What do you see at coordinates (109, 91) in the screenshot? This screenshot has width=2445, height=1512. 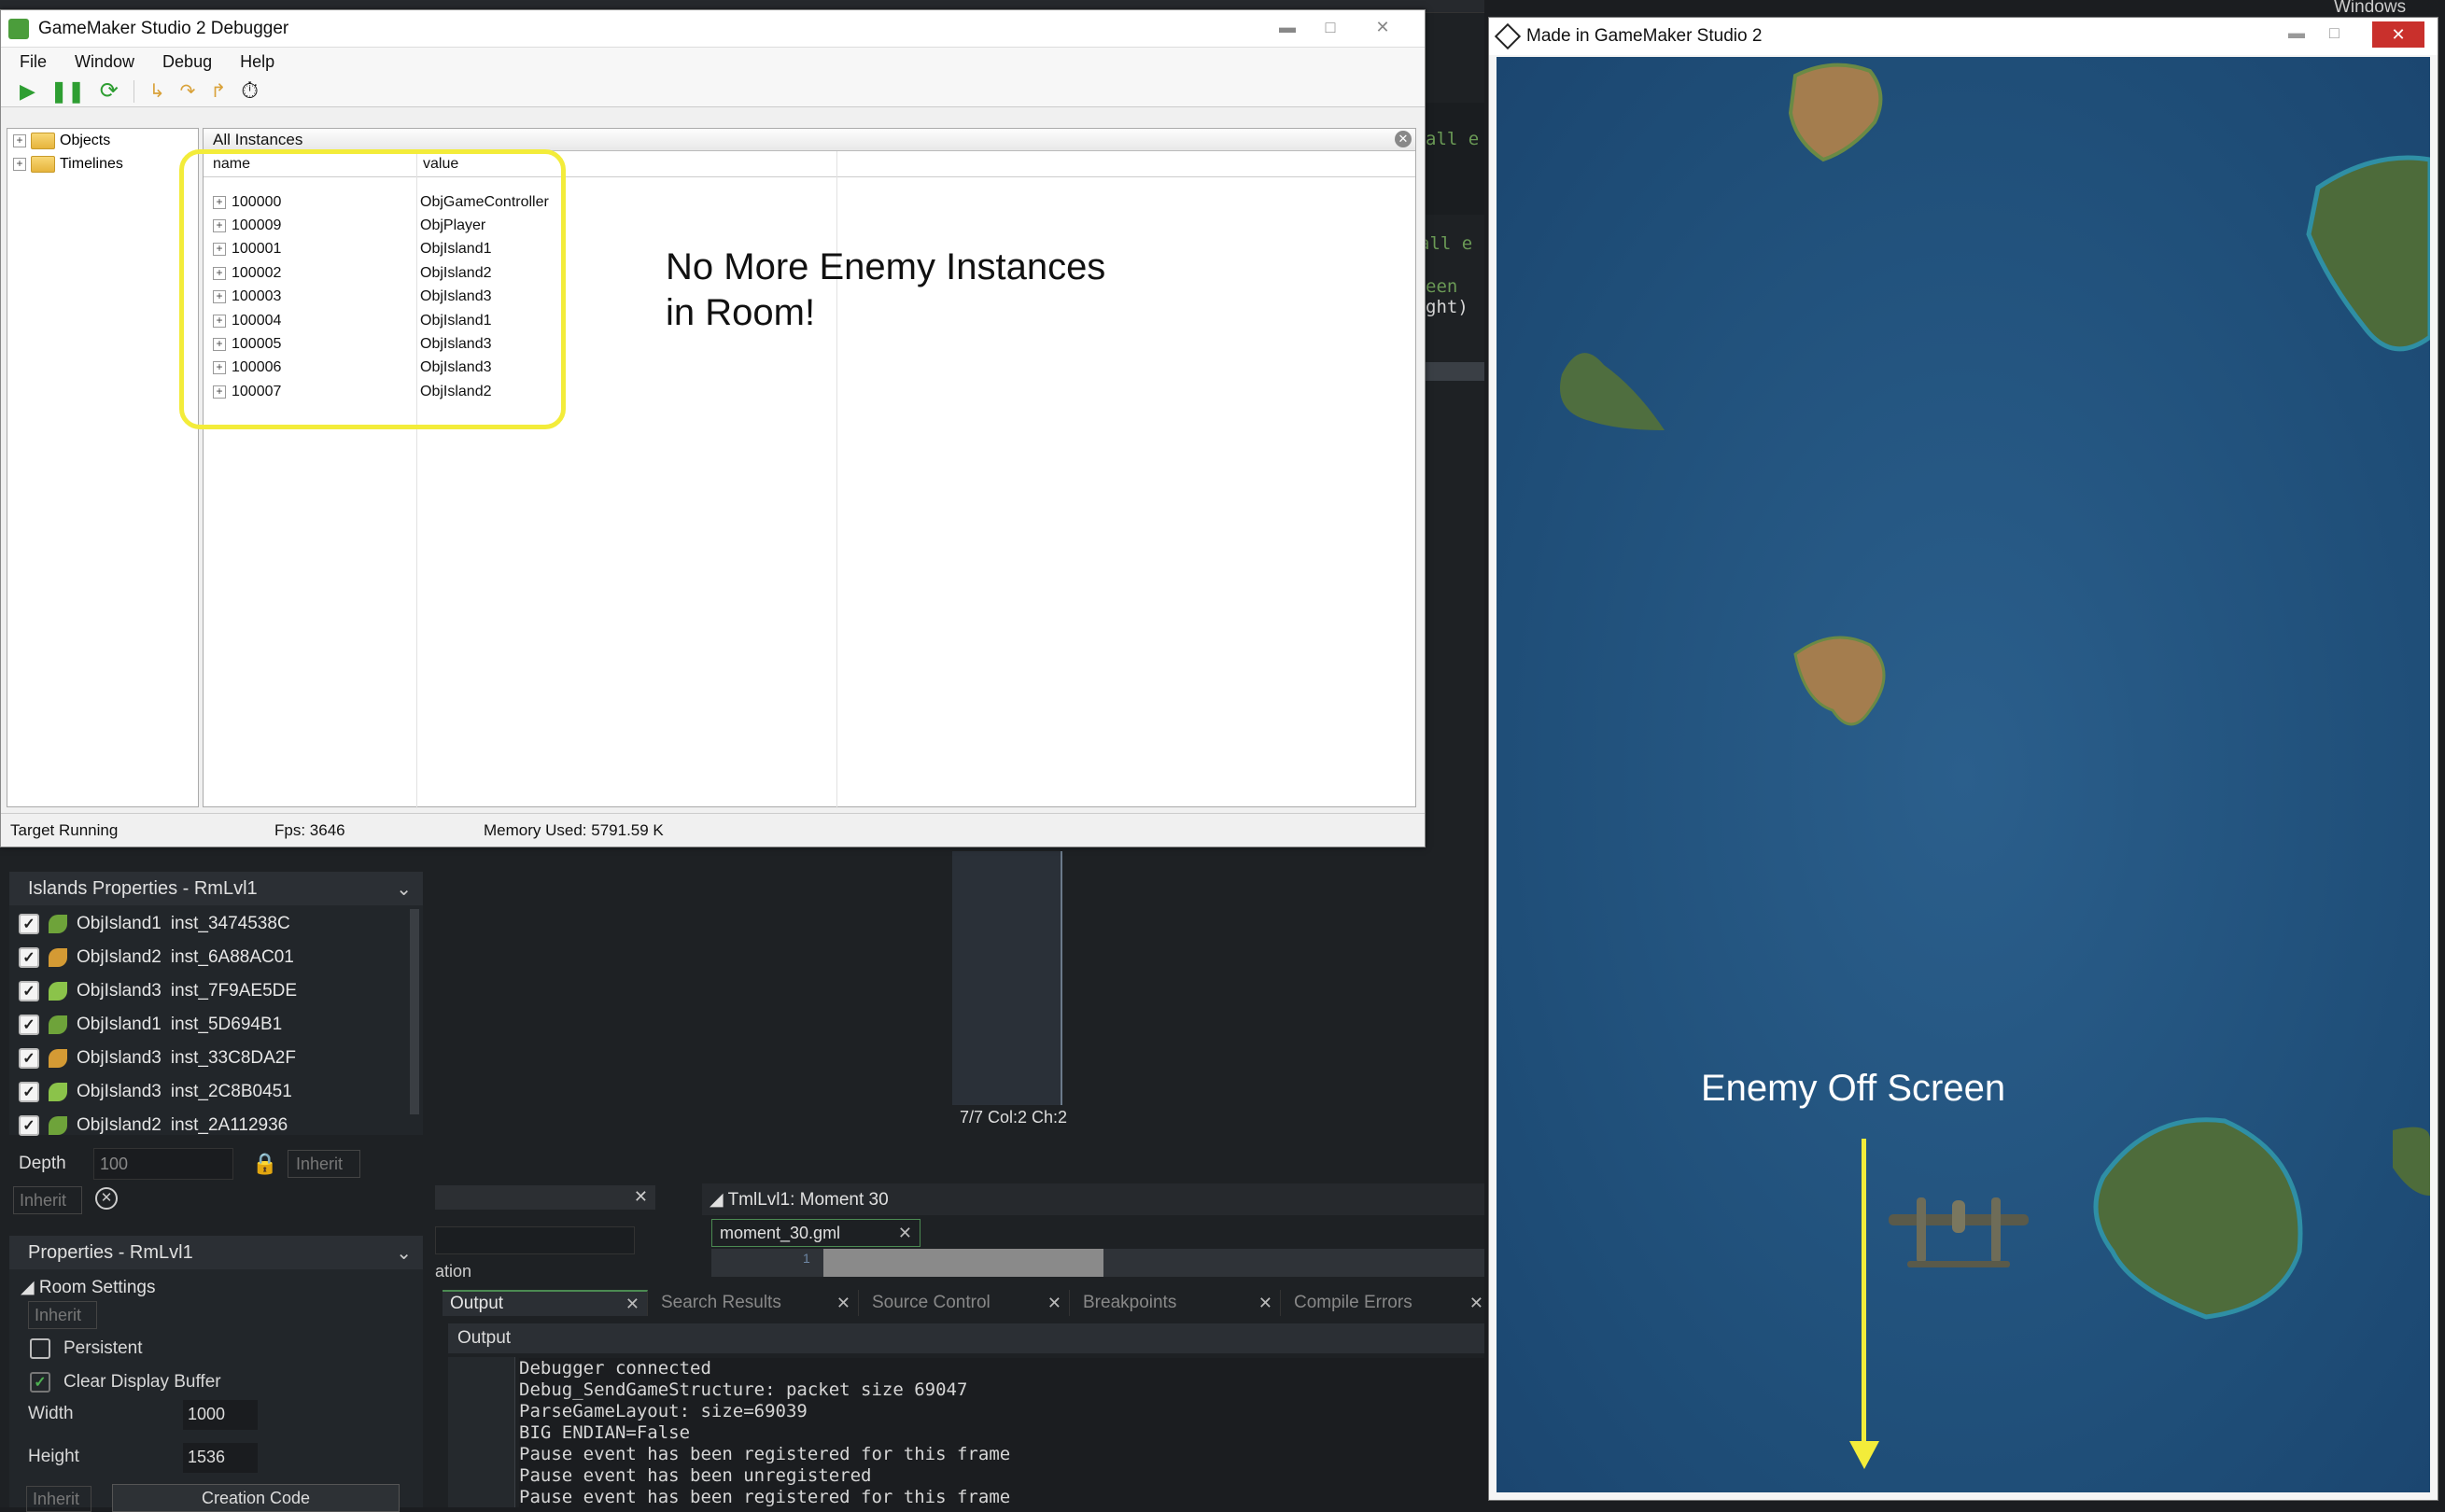 I see `restart-icon: ⟳` at bounding box center [109, 91].